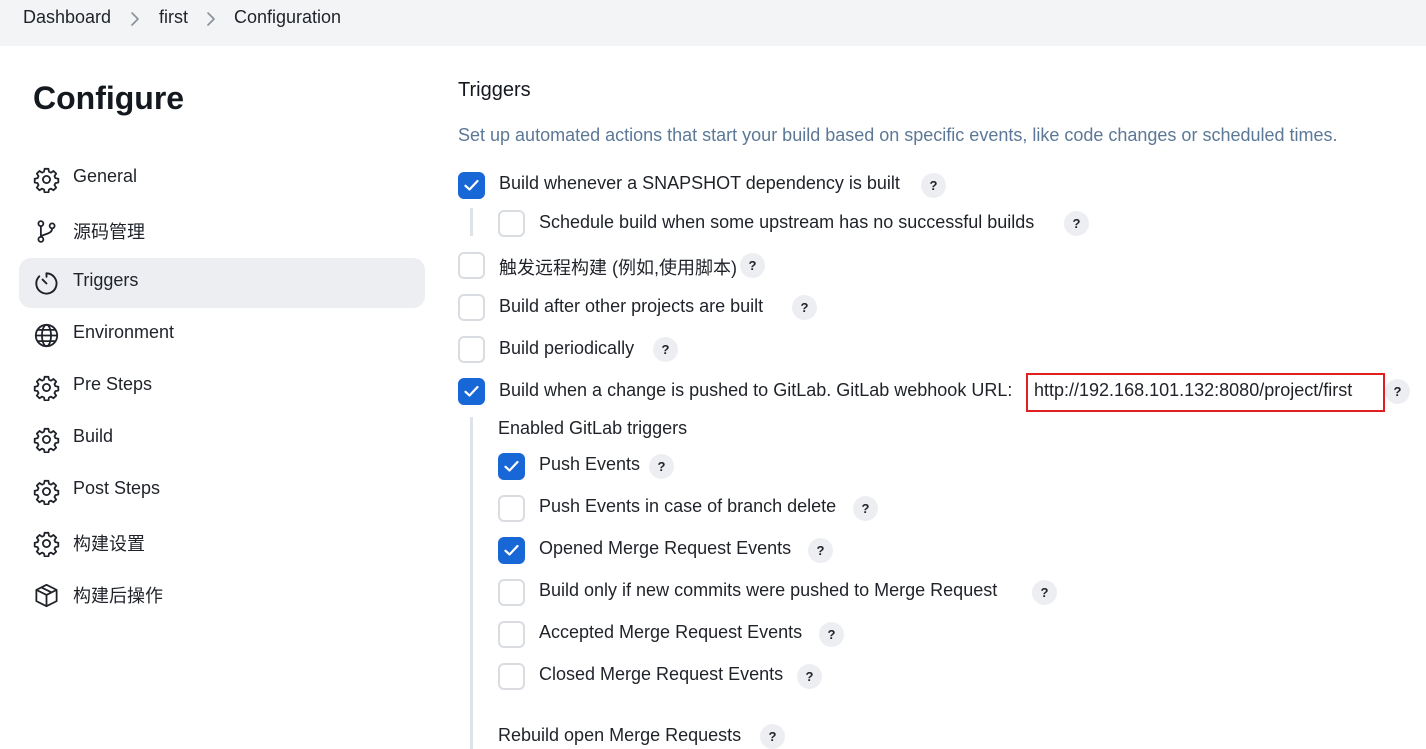 The height and width of the screenshot is (749, 1426). What do you see at coordinates (631, 306) in the screenshot?
I see `build-after-projects-label: Build after other projects are built` at bounding box center [631, 306].